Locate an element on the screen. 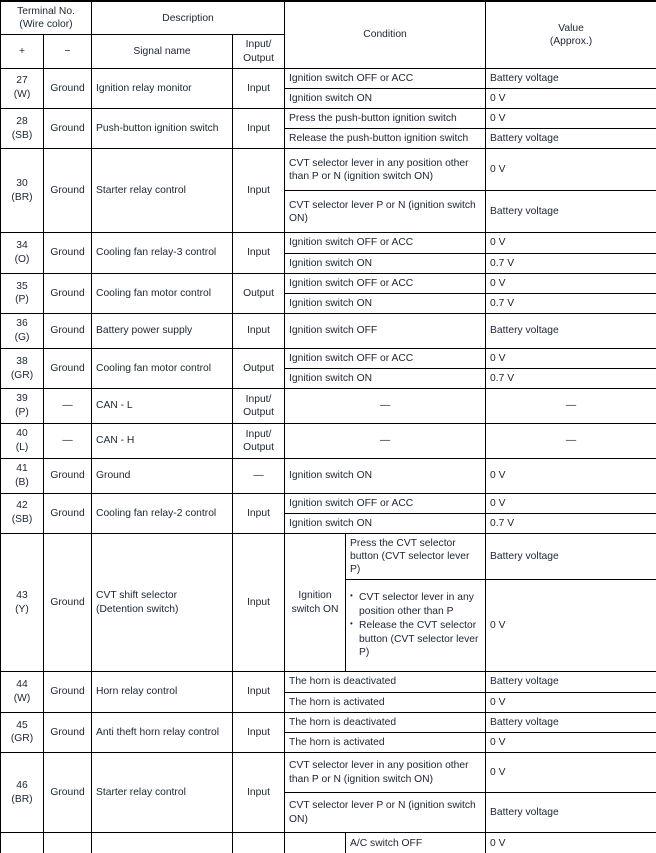  wire-color: (BR) is located at coordinates (22, 799).